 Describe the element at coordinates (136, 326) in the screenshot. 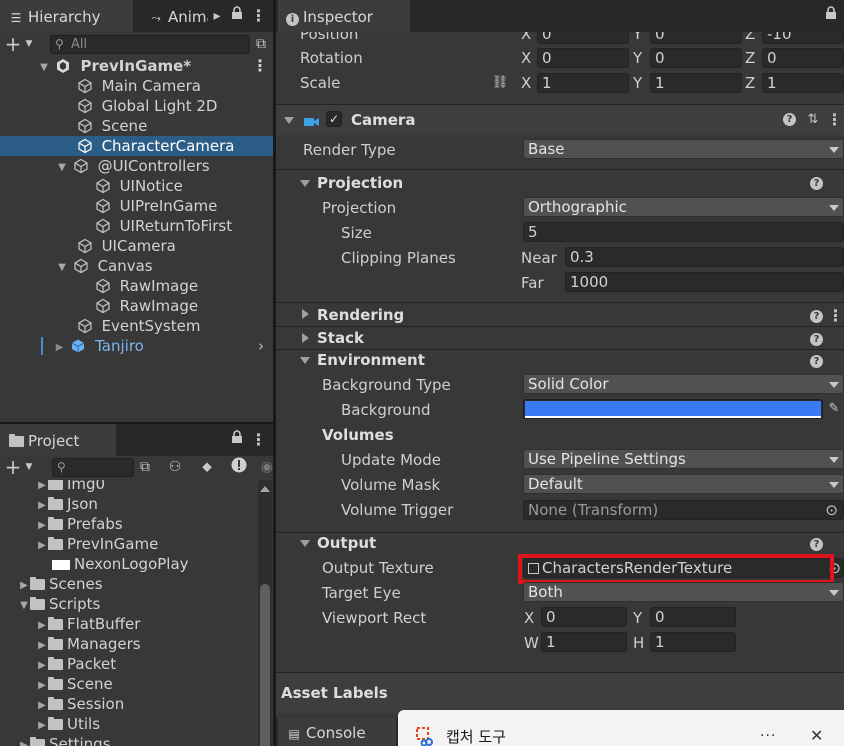

I see `tree-item-event-system: EventSystem` at that location.